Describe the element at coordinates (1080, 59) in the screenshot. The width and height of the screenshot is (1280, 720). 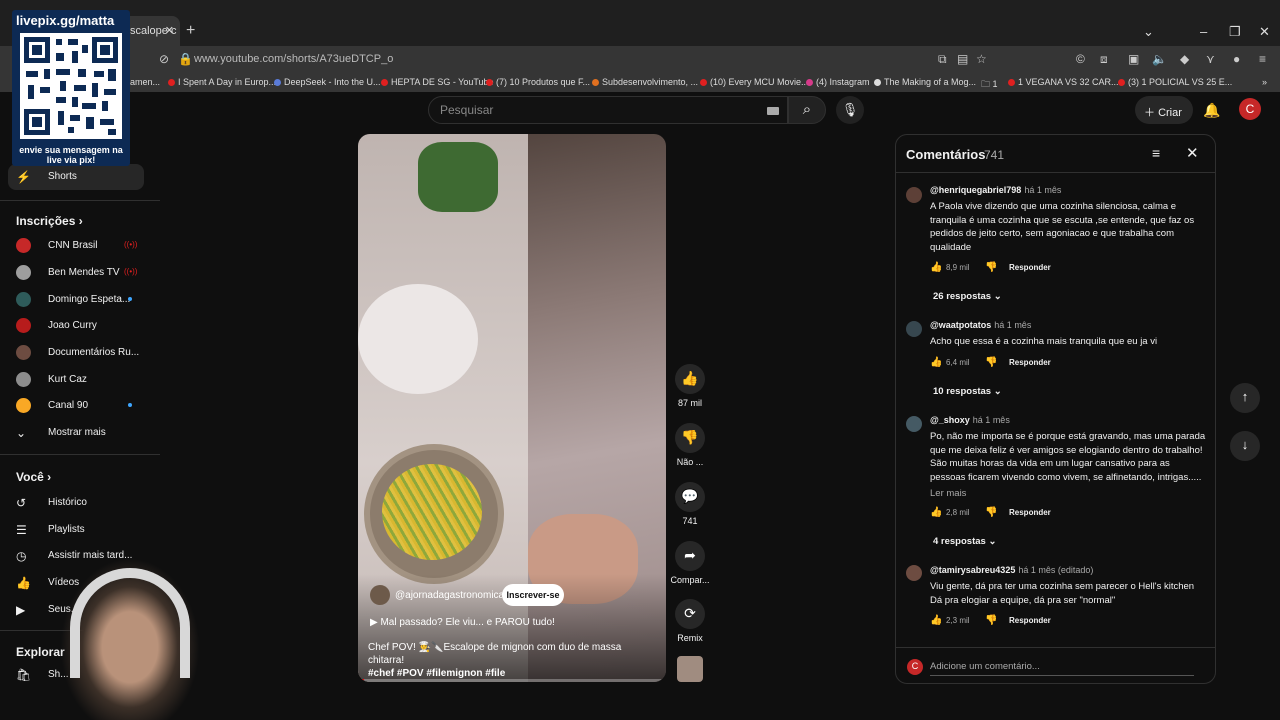
I see `extension-c-icon: ©` at that location.